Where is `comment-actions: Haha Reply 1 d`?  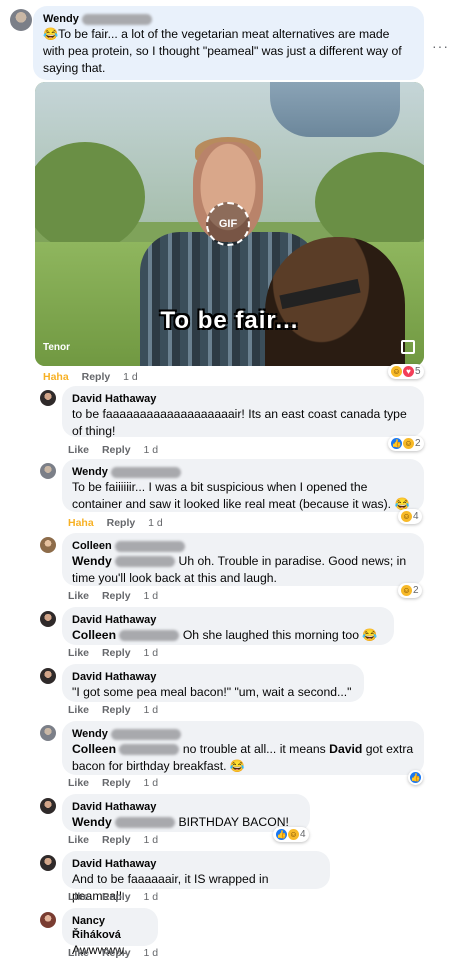
comment-actions: Haha Reply 1 d is located at coordinates (95, 377).